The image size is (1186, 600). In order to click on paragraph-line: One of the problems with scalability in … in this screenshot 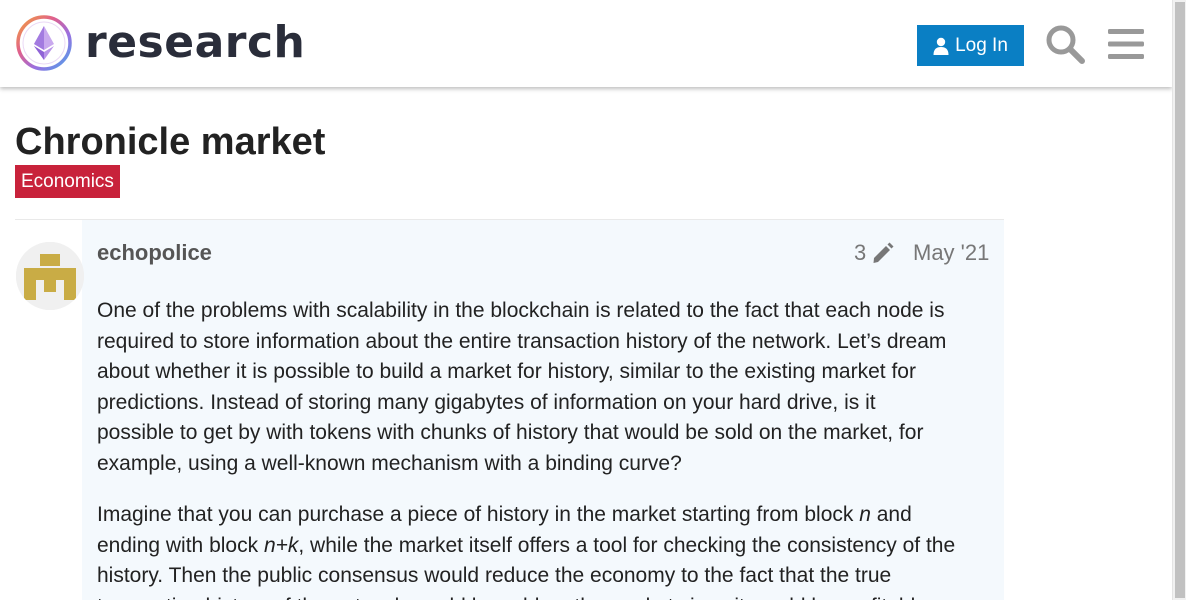, I will do `click(521, 310)`.